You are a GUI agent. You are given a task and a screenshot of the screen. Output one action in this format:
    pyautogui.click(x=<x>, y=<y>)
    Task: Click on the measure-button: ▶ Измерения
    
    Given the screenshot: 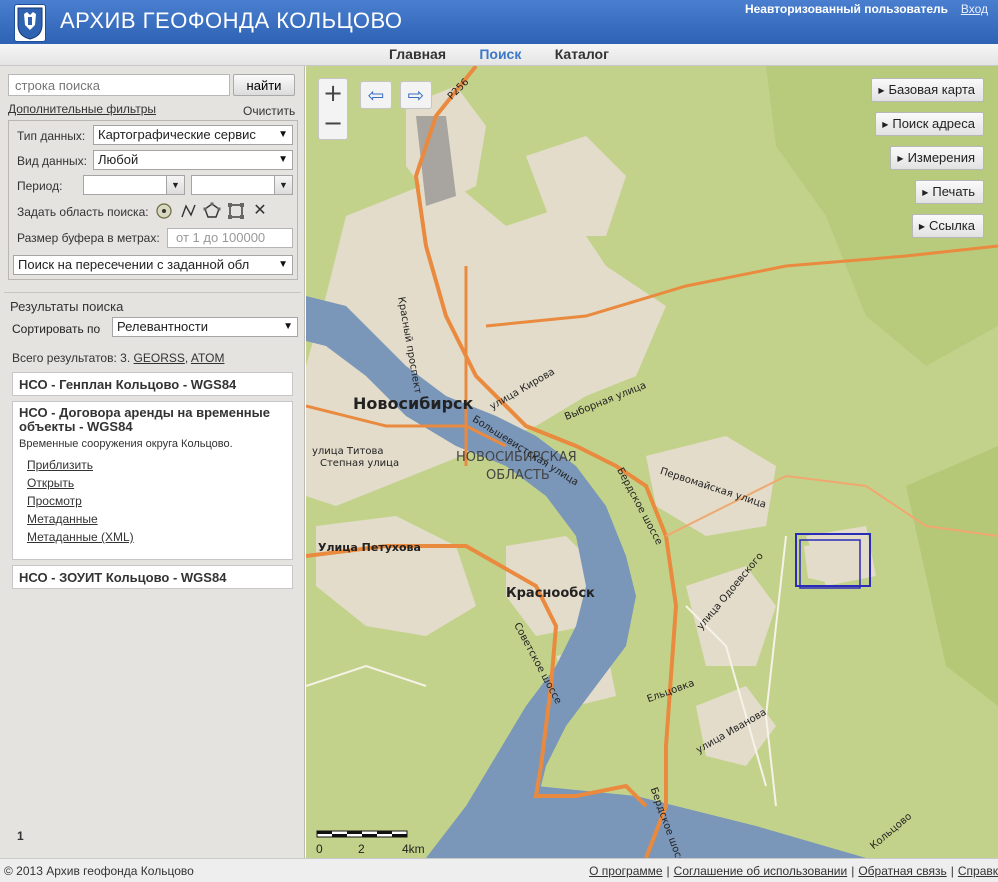 What is the action you would take?
    pyautogui.click(x=937, y=158)
    